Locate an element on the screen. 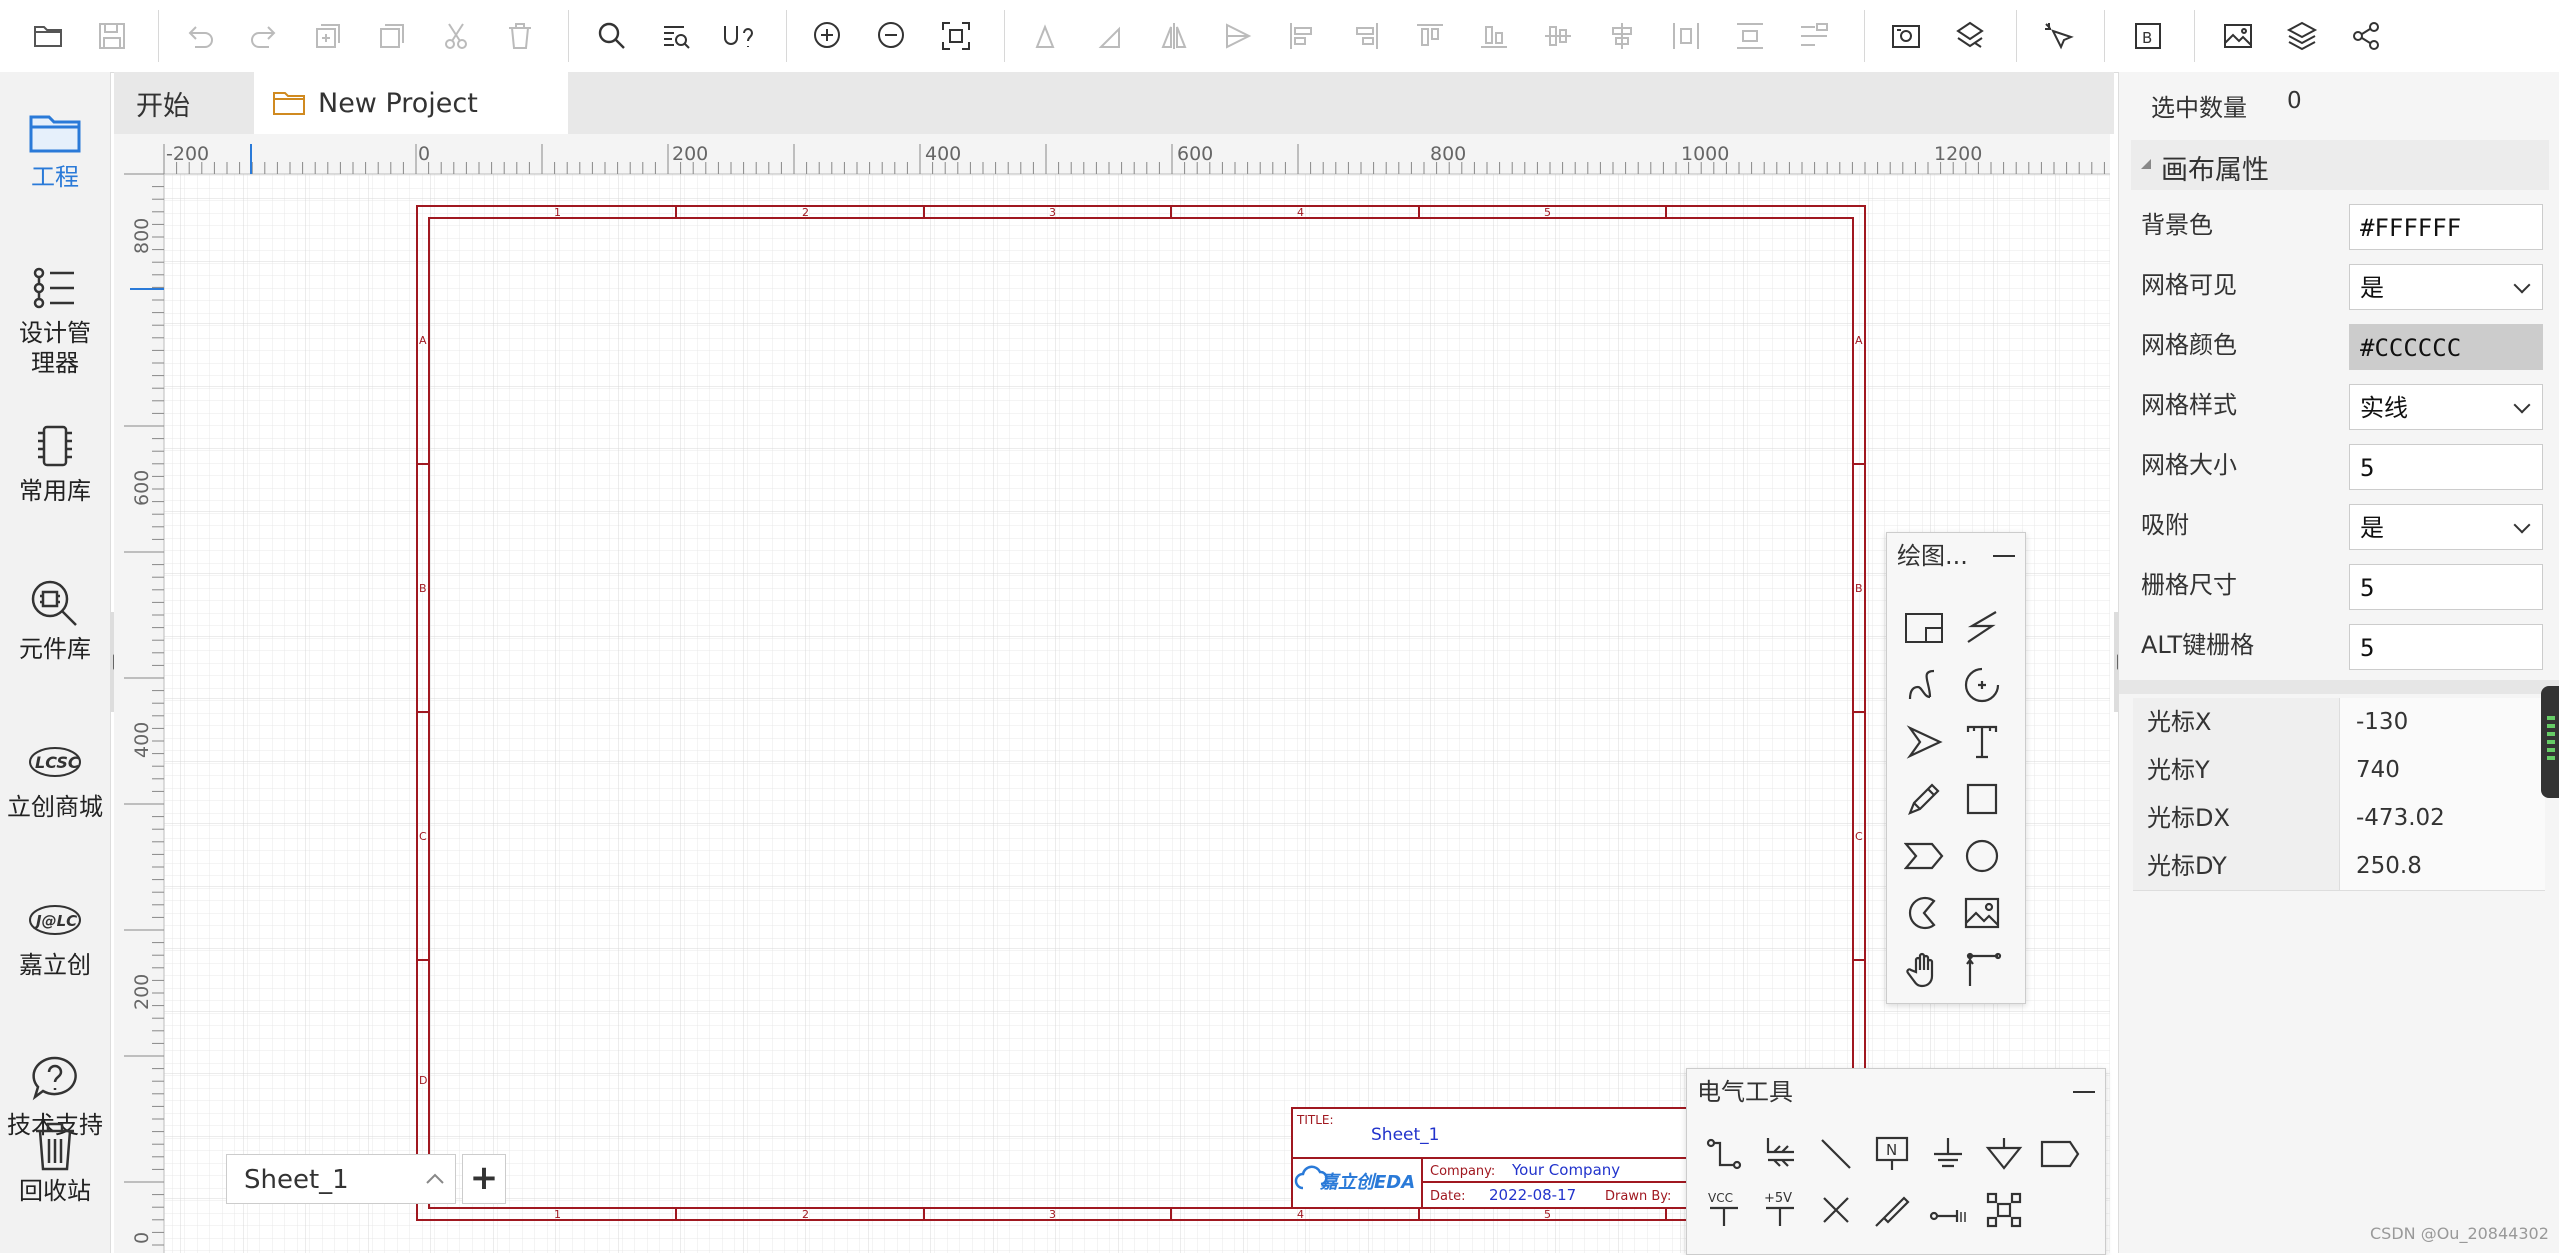 This screenshot has height=1255, width=2559. align-top-icon is located at coordinates (1430, 36).